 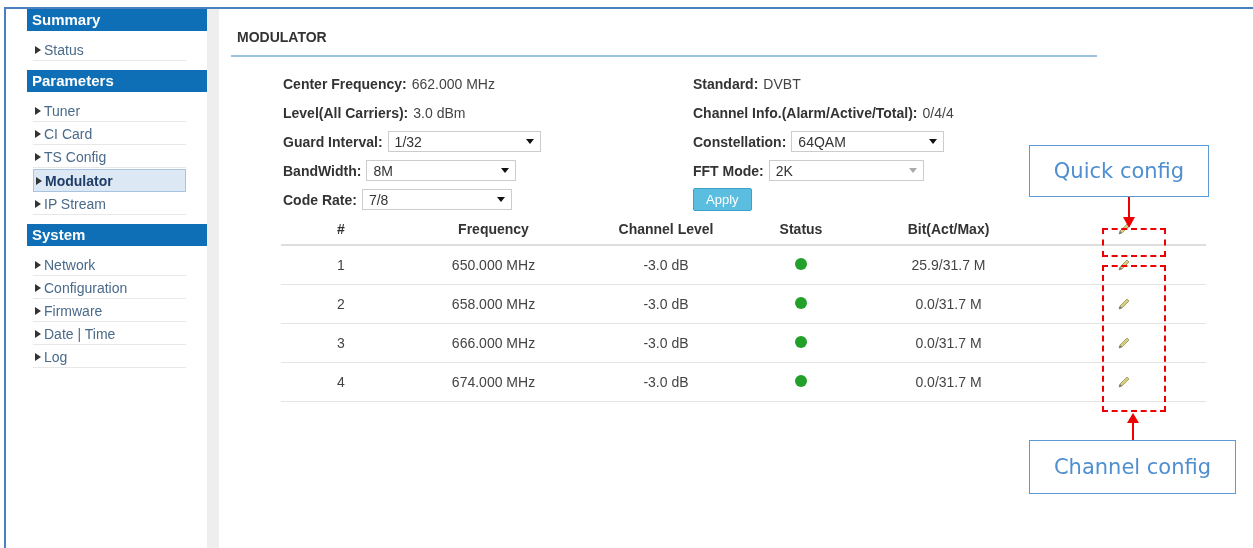 I want to click on sidebar-item: Status, so click(x=109, y=50).